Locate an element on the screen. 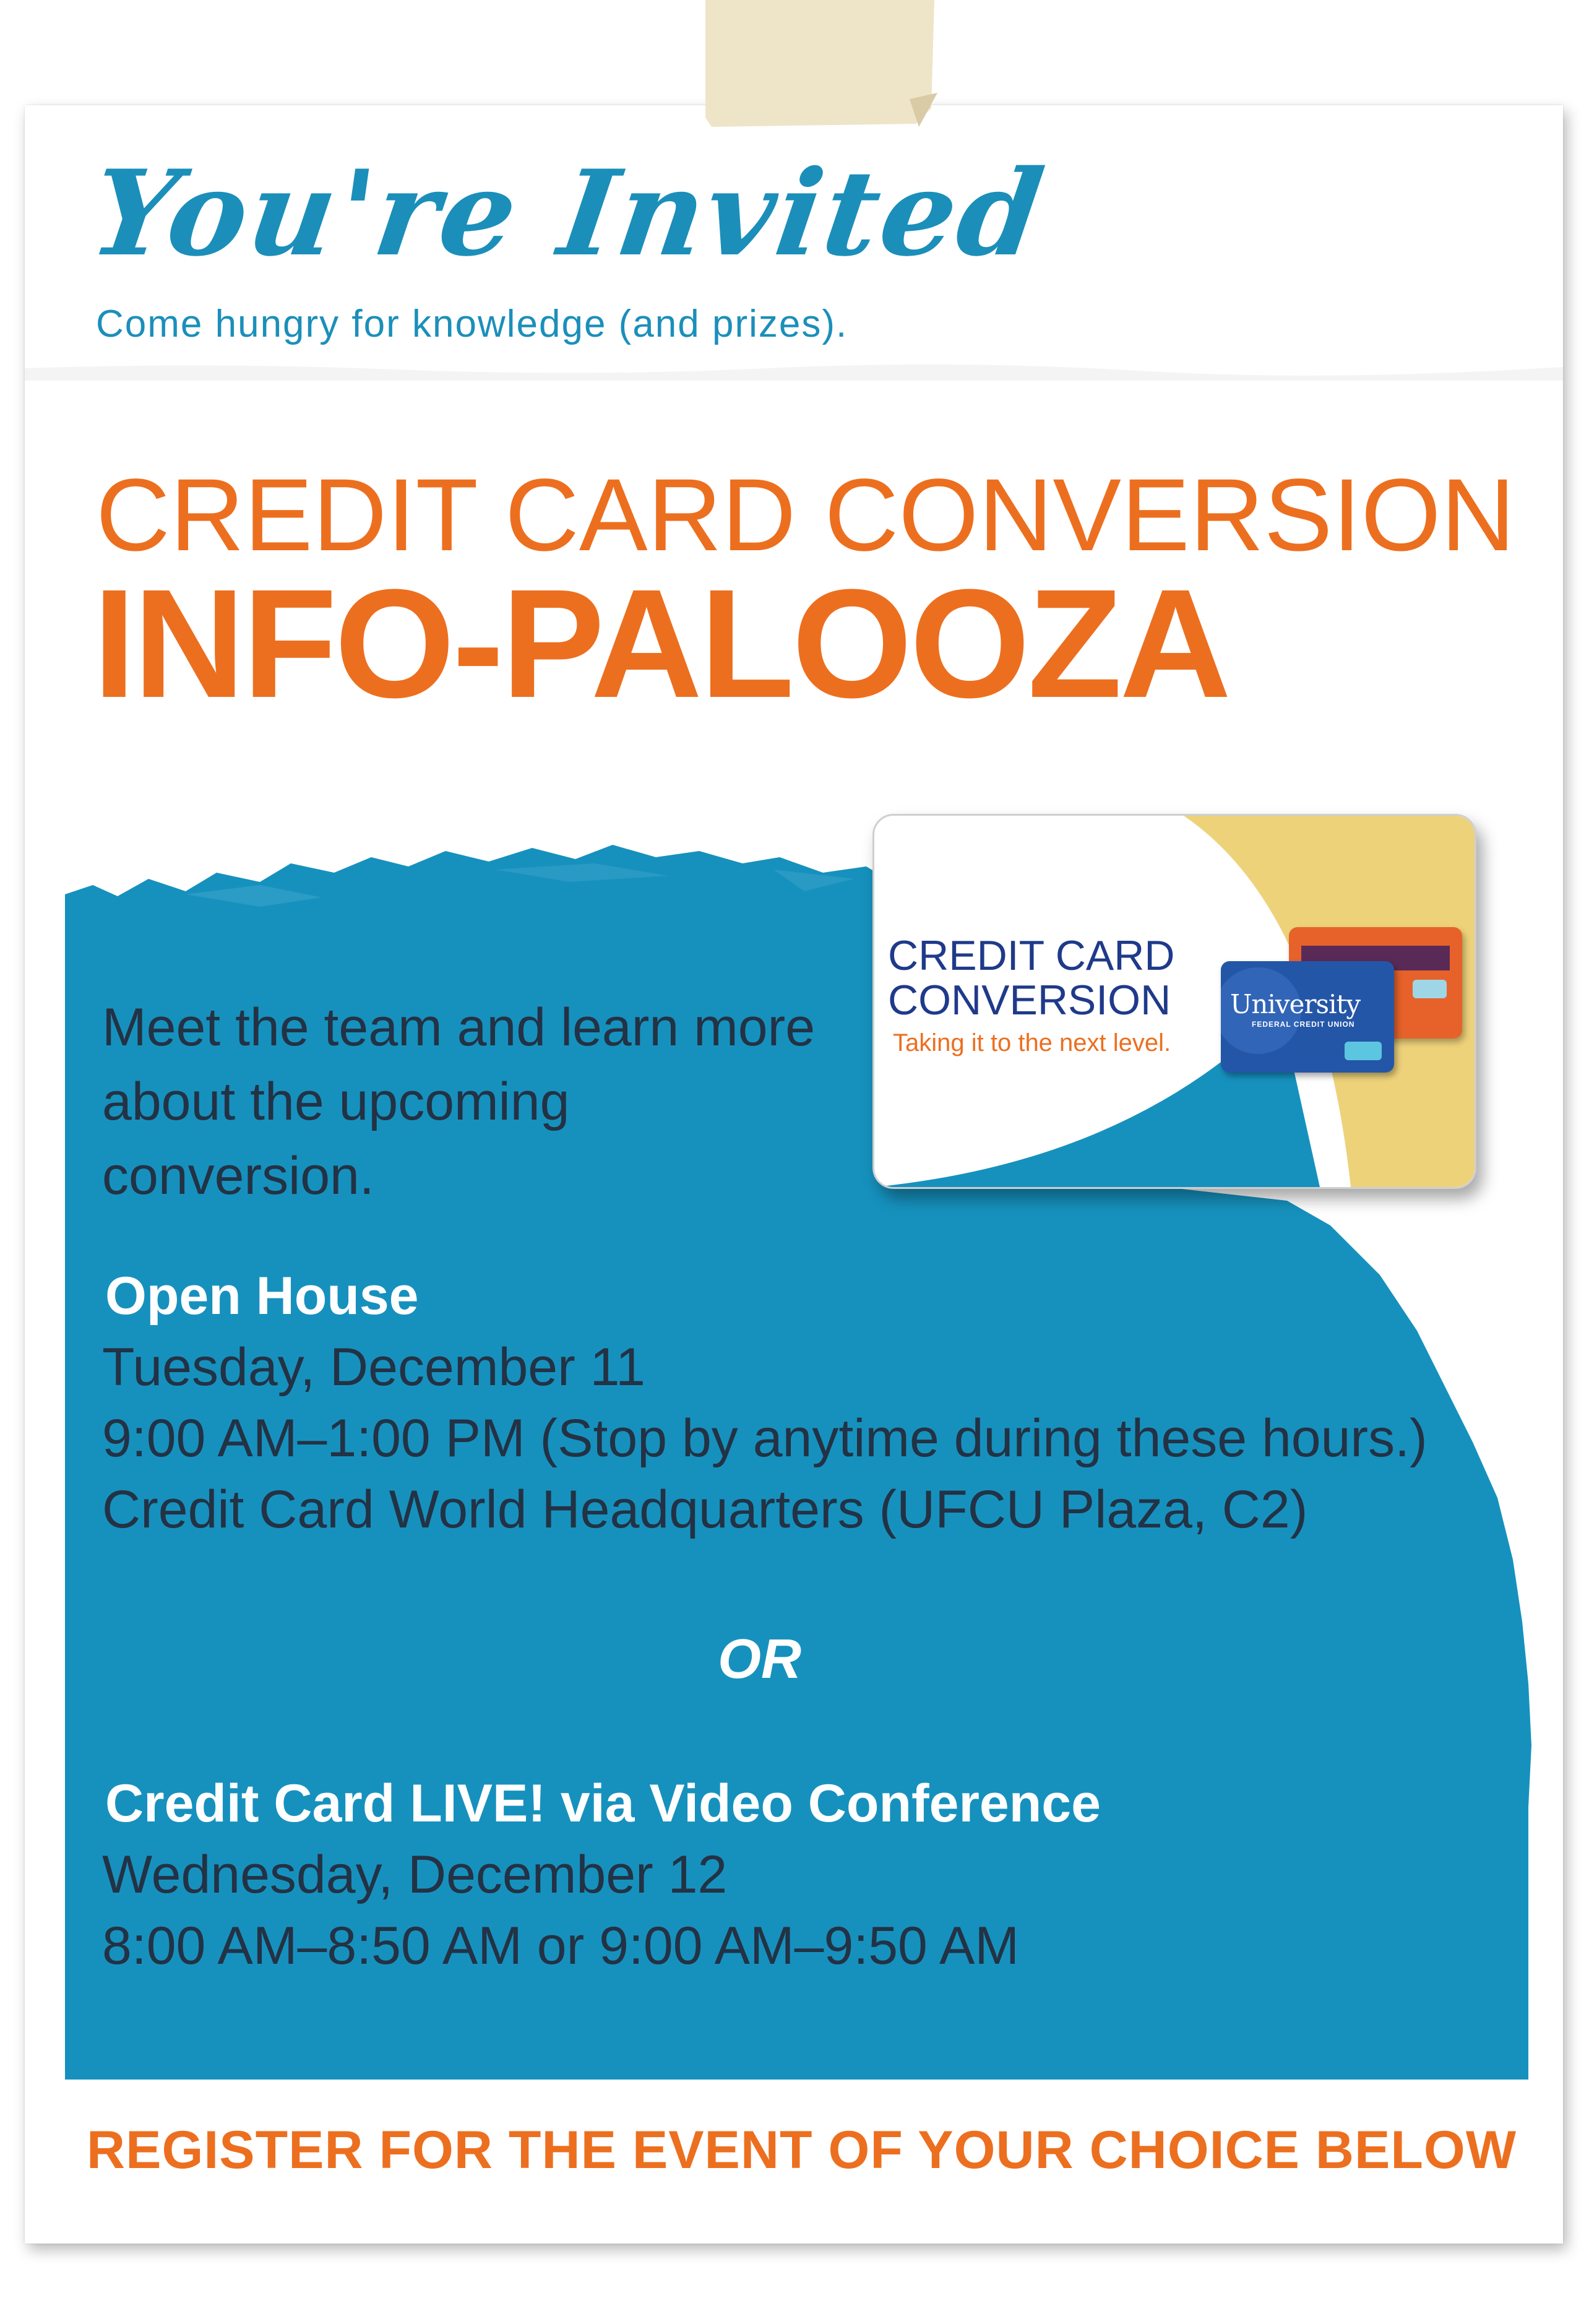 This screenshot has height=2324, width=1589. card-subtitle: Taking it to the next level. is located at coordinates (1032, 1042).